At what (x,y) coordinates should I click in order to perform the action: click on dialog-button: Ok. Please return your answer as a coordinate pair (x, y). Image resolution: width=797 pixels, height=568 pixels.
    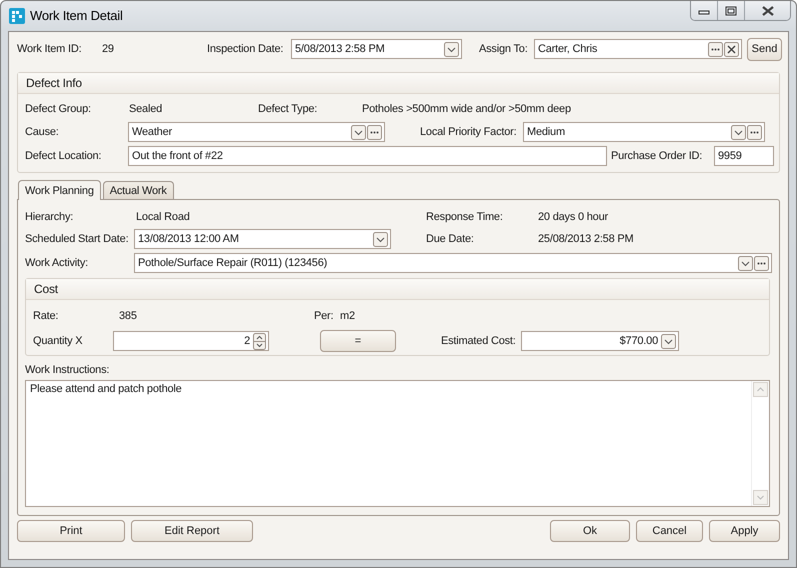
    Looking at the image, I should click on (590, 531).